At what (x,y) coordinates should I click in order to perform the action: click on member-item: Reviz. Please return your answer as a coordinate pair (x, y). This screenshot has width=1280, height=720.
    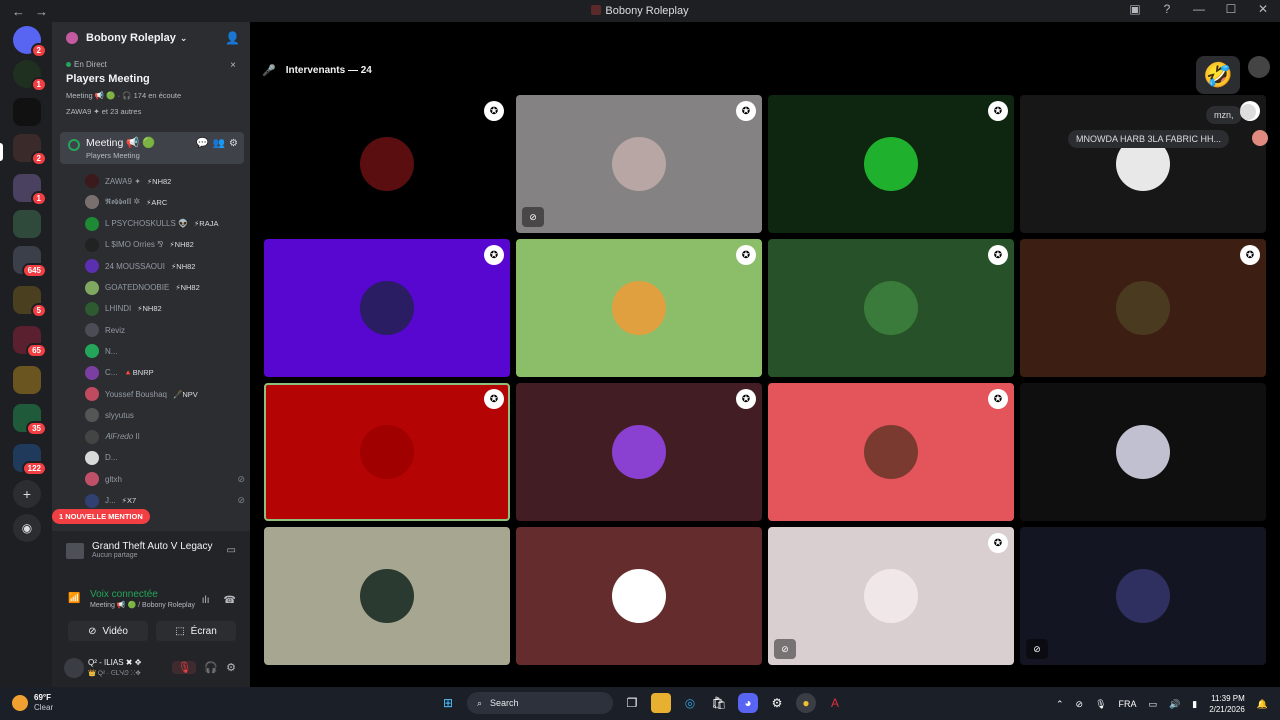
    Looking at the image, I should click on (165, 330).